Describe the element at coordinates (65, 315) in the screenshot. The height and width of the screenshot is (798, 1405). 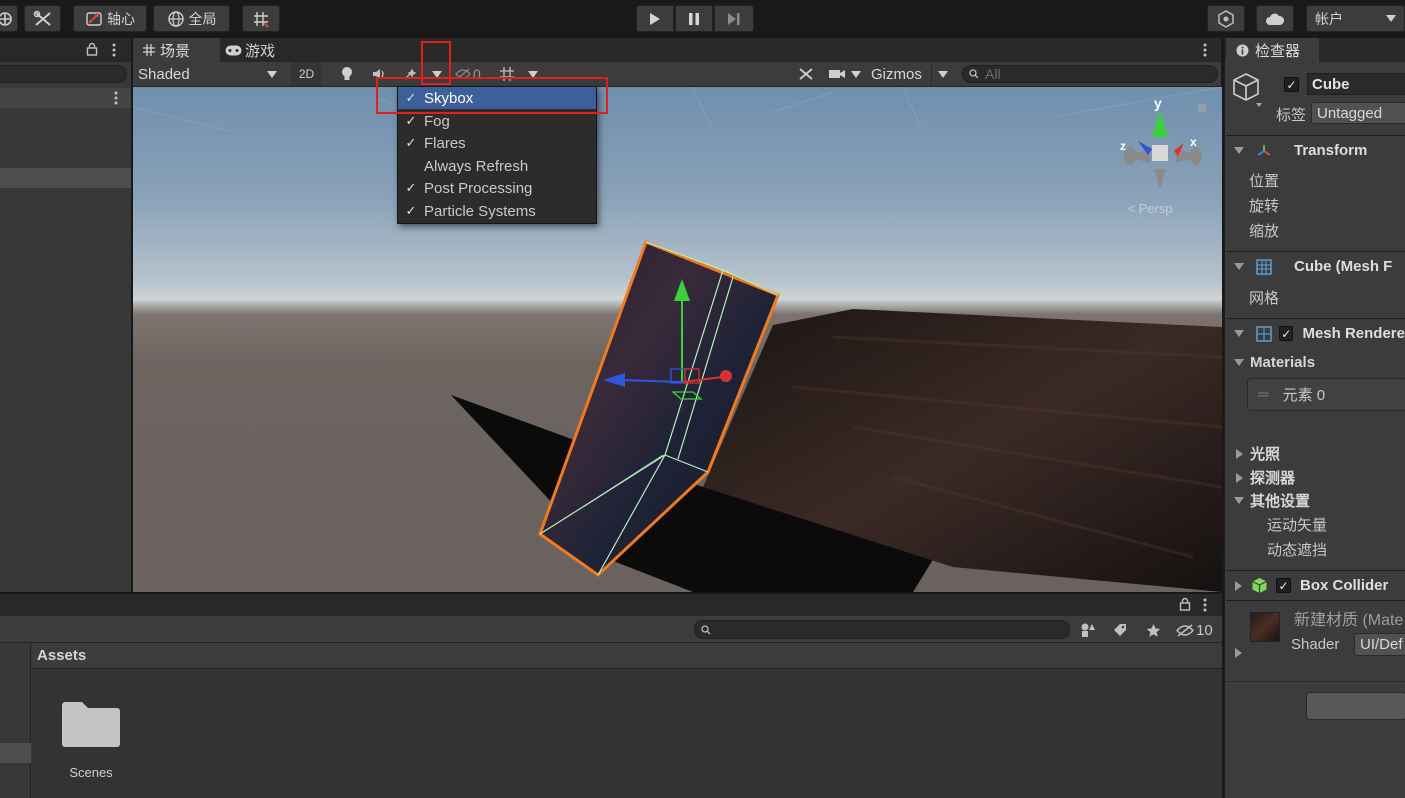
I see `hierarchy-panel` at that location.